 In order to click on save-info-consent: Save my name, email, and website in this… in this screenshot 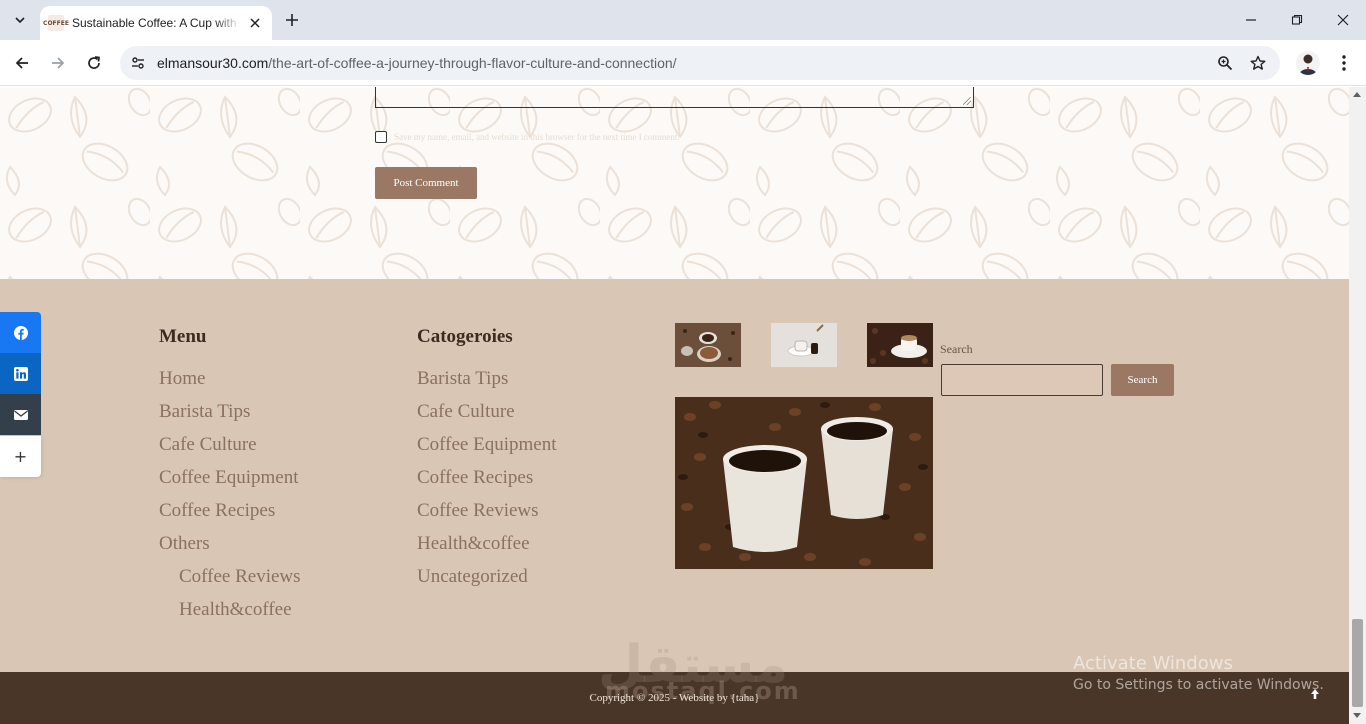, I will do `click(527, 137)`.